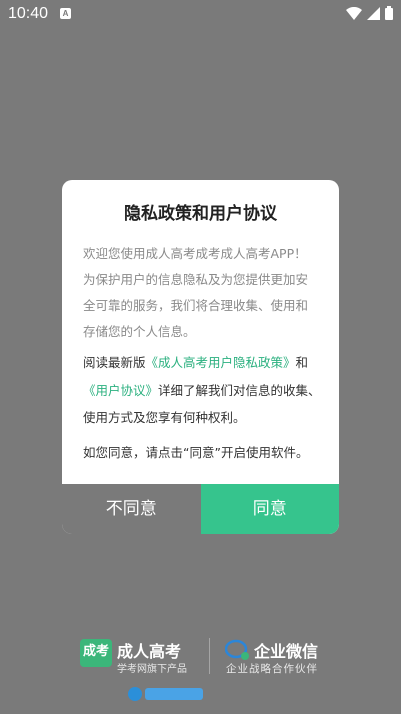 The width and height of the screenshot is (401, 714). Describe the element at coordinates (286, 651) in the screenshot. I see `brand-b-name: 企业微信` at that location.